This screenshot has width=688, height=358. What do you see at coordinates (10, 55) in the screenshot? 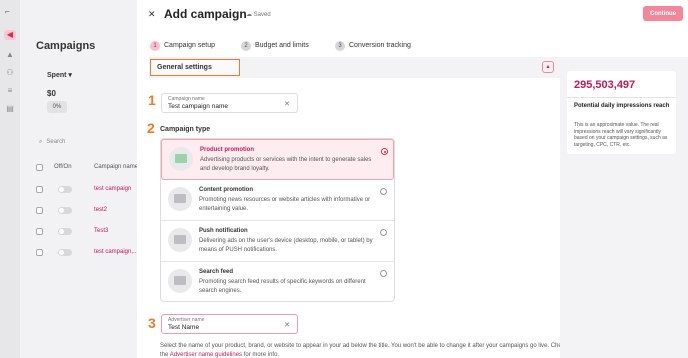
I see `chart-icon: ▲` at bounding box center [10, 55].